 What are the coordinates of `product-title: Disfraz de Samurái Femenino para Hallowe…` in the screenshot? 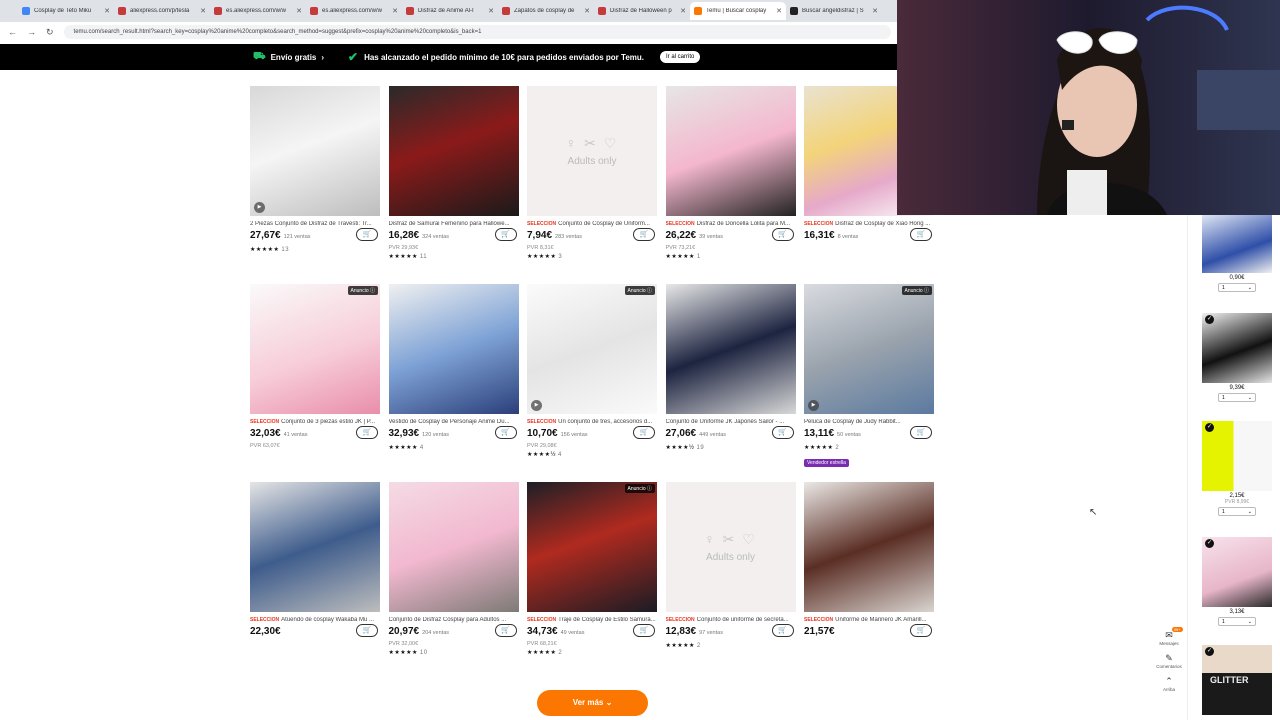 It's located at (454, 224).